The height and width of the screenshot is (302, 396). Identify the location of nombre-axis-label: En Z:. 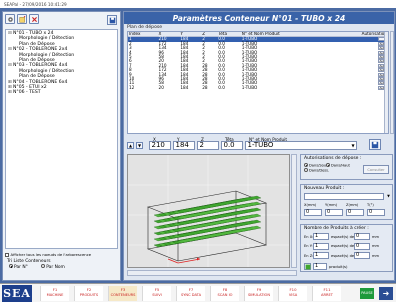
(309, 255).